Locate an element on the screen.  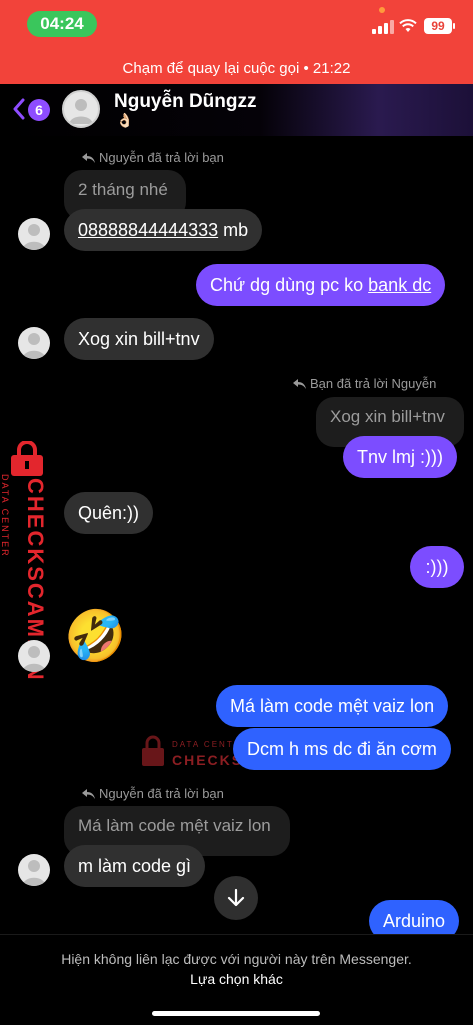
message-bubble-incoming: 08888844444333 mb is located at coordinates (163, 230).